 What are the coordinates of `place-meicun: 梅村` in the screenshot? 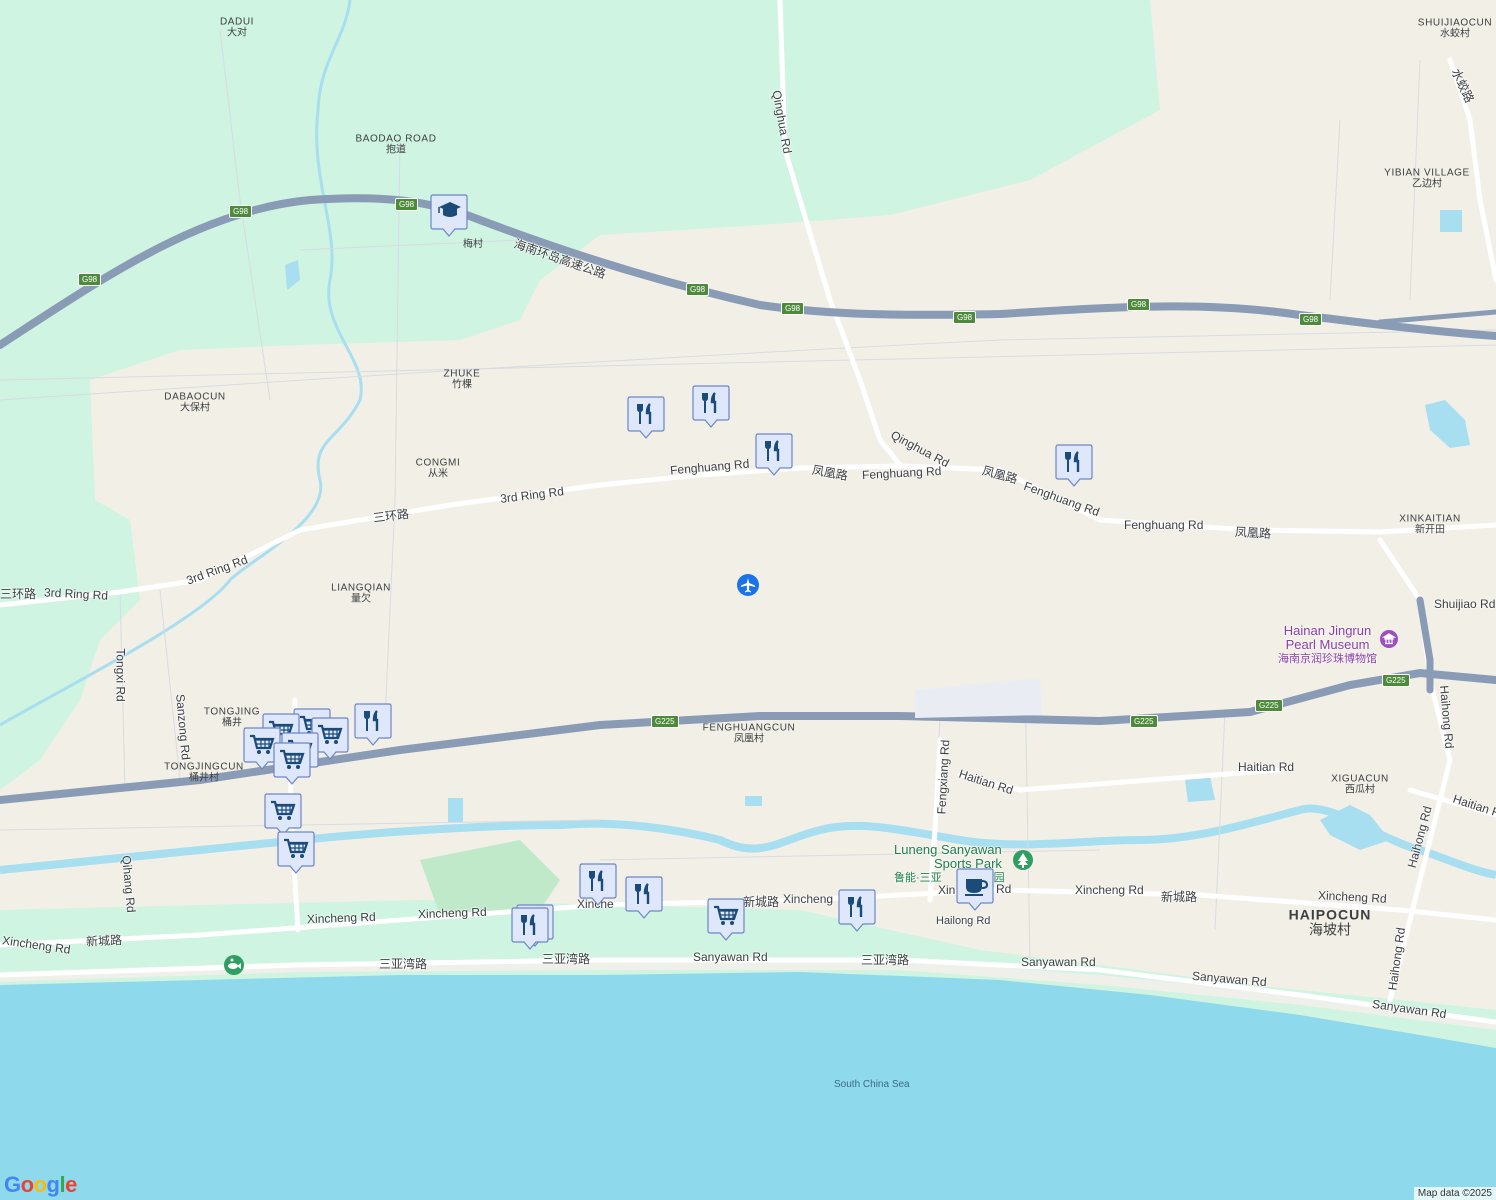 It's located at (473, 244).